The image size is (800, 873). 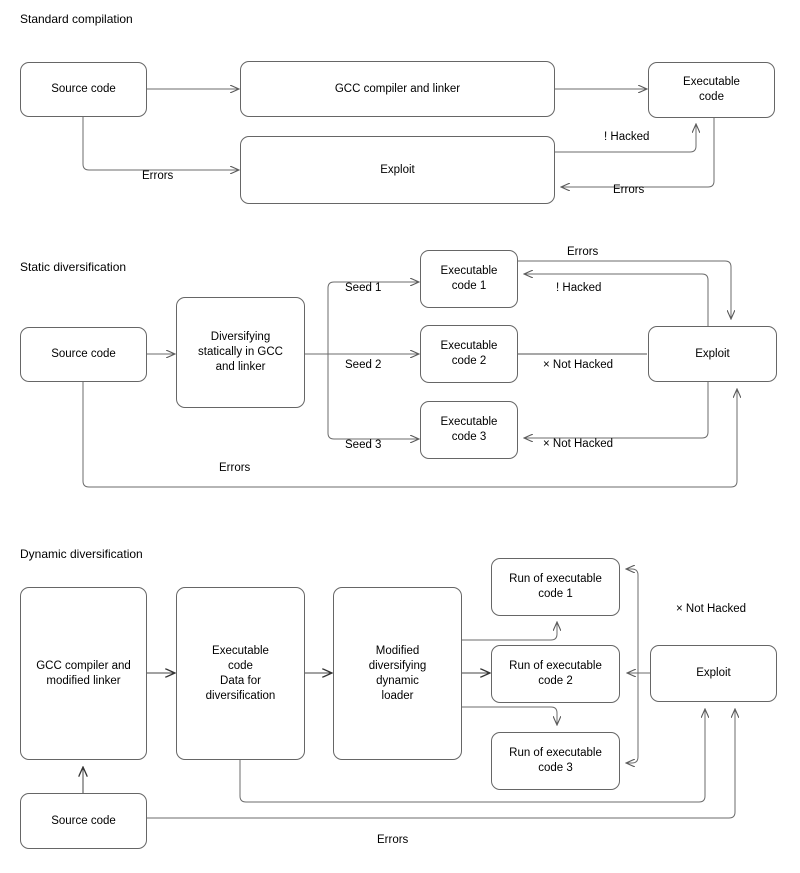 I want to click on node-gcc-compiler-modified-linker: GCC compiler and modified linker, so click(x=83, y=673).